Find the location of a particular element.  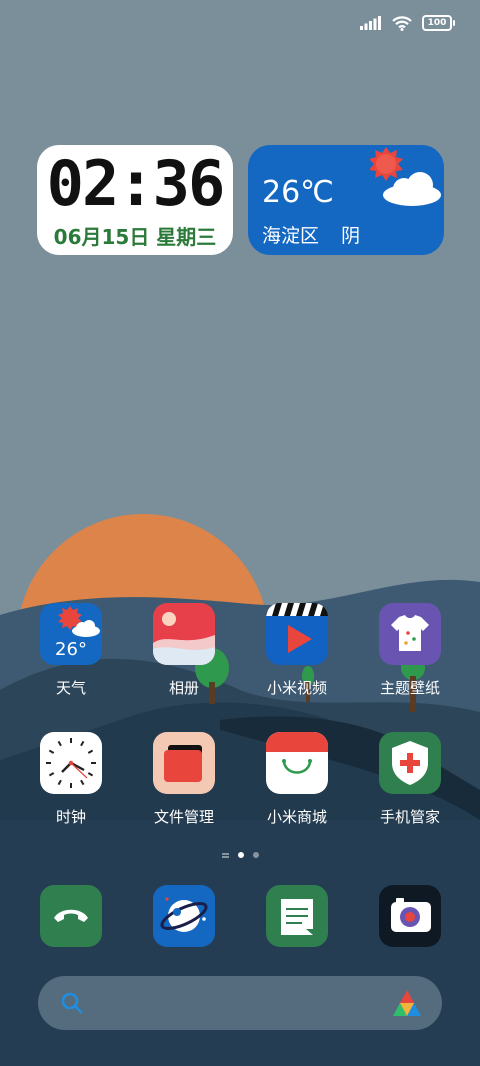

wifi-icon is located at coordinates (402, 23).